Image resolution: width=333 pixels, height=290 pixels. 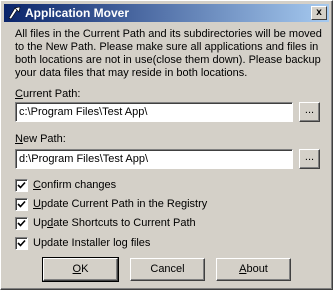 I want to click on new-path-label: New Path:, so click(x=40, y=139).